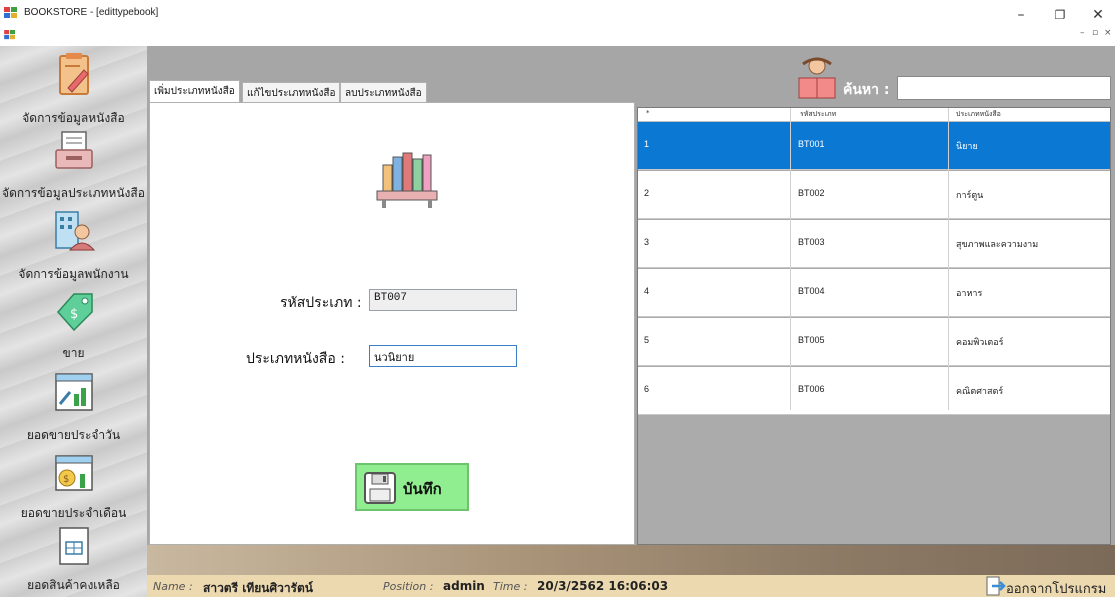 The image size is (1115, 597). Describe the element at coordinates (818, 114) in the screenshot. I see `grid-header-code: รหัสประเภท` at that location.